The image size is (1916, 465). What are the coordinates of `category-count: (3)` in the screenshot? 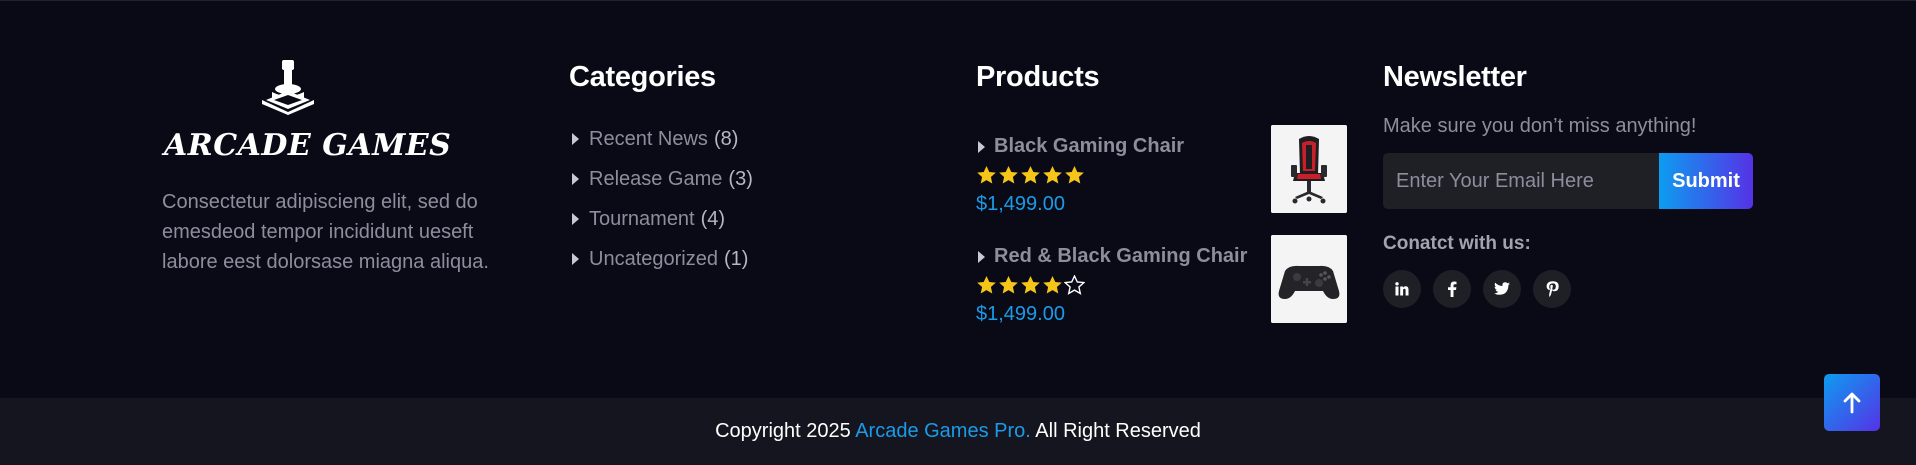 It's located at (740, 178).